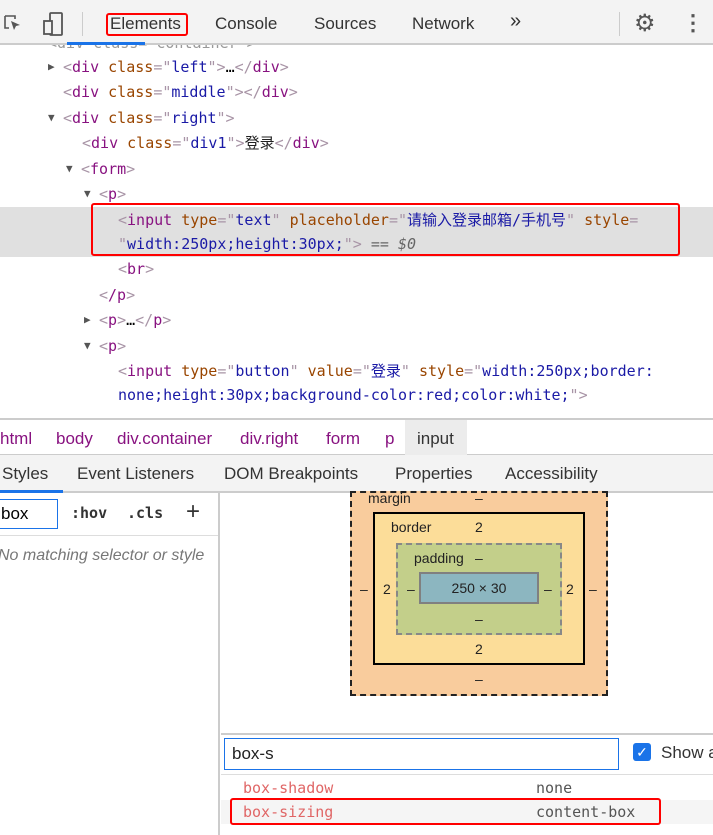  I want to click on hov-button: :hov, so click(89, 513).